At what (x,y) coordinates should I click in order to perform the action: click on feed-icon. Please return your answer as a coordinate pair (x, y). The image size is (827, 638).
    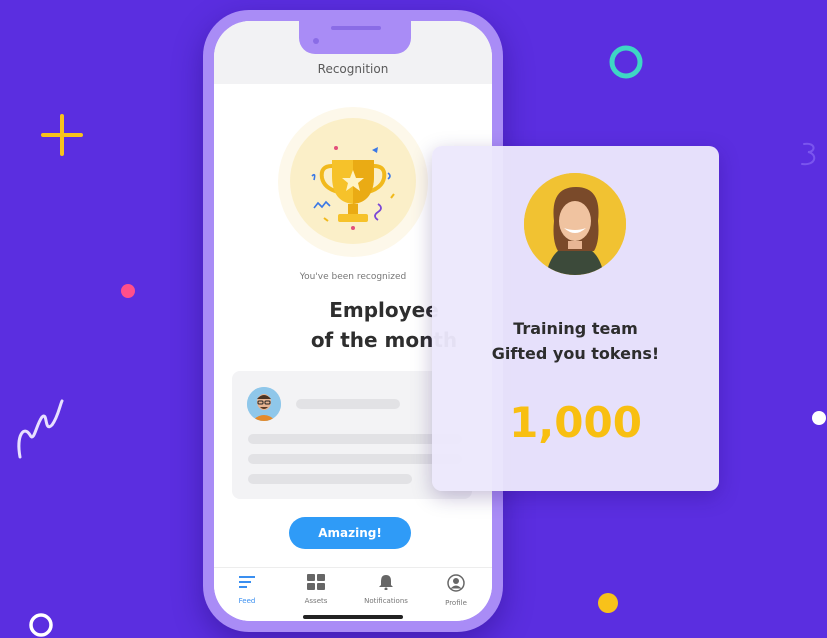
    Looking at the image, I should click on (247, 582).